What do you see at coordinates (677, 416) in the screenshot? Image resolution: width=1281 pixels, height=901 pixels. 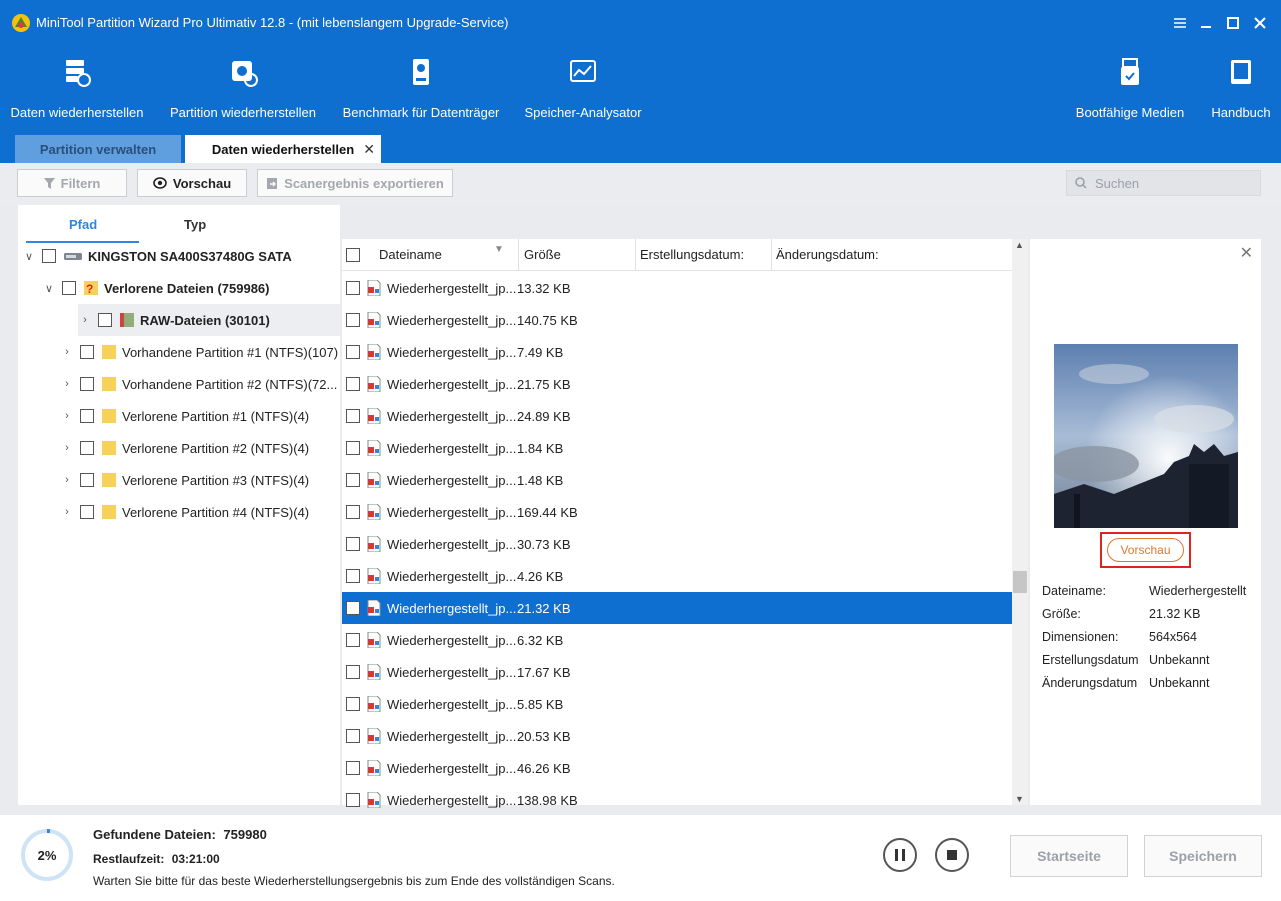 I see `file-row: Wiederhergestellt_jp... 24.89 KB` at bounding box center [677, 416].